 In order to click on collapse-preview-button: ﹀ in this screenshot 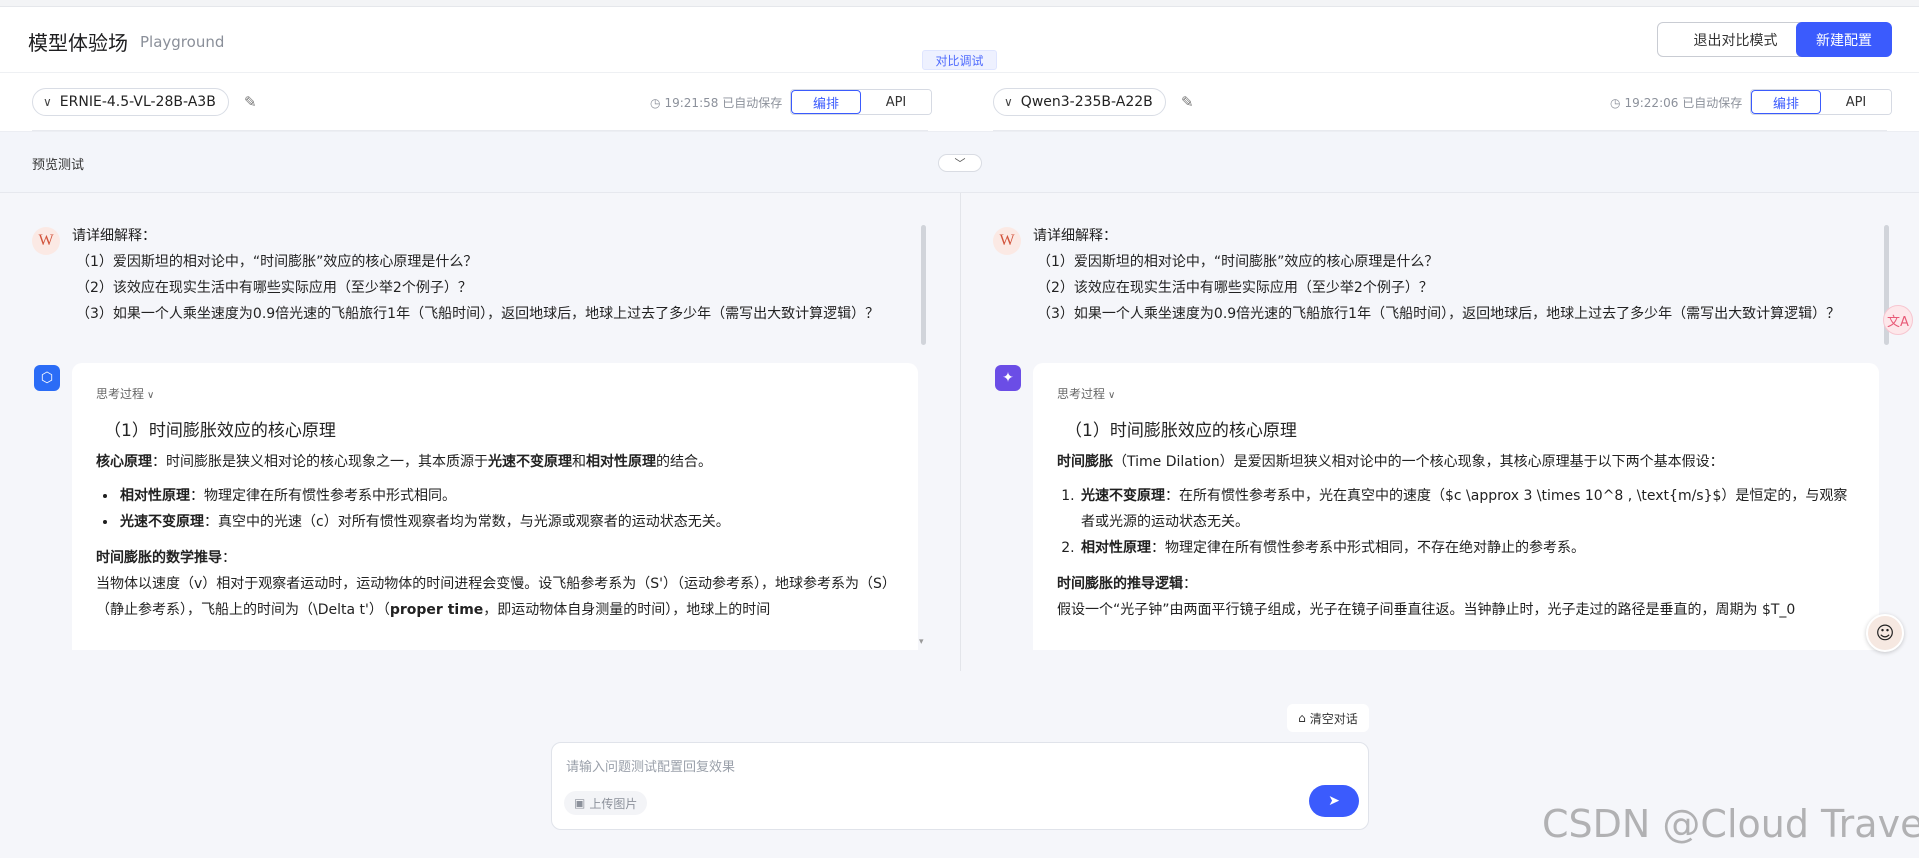, I will do `click(960, 163)`.